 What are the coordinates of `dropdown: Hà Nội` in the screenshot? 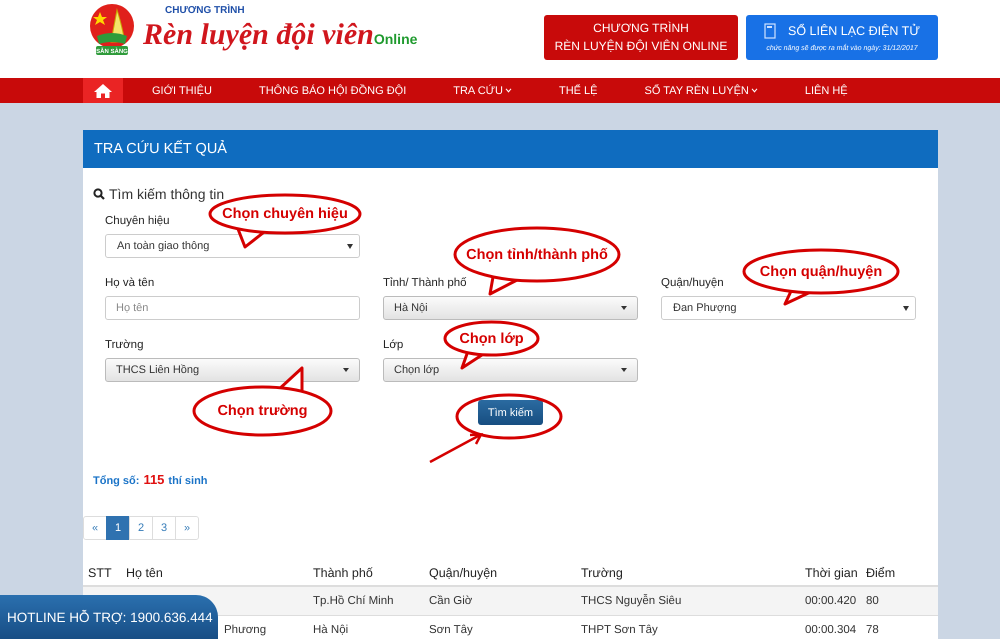 It's located at (510, 308).